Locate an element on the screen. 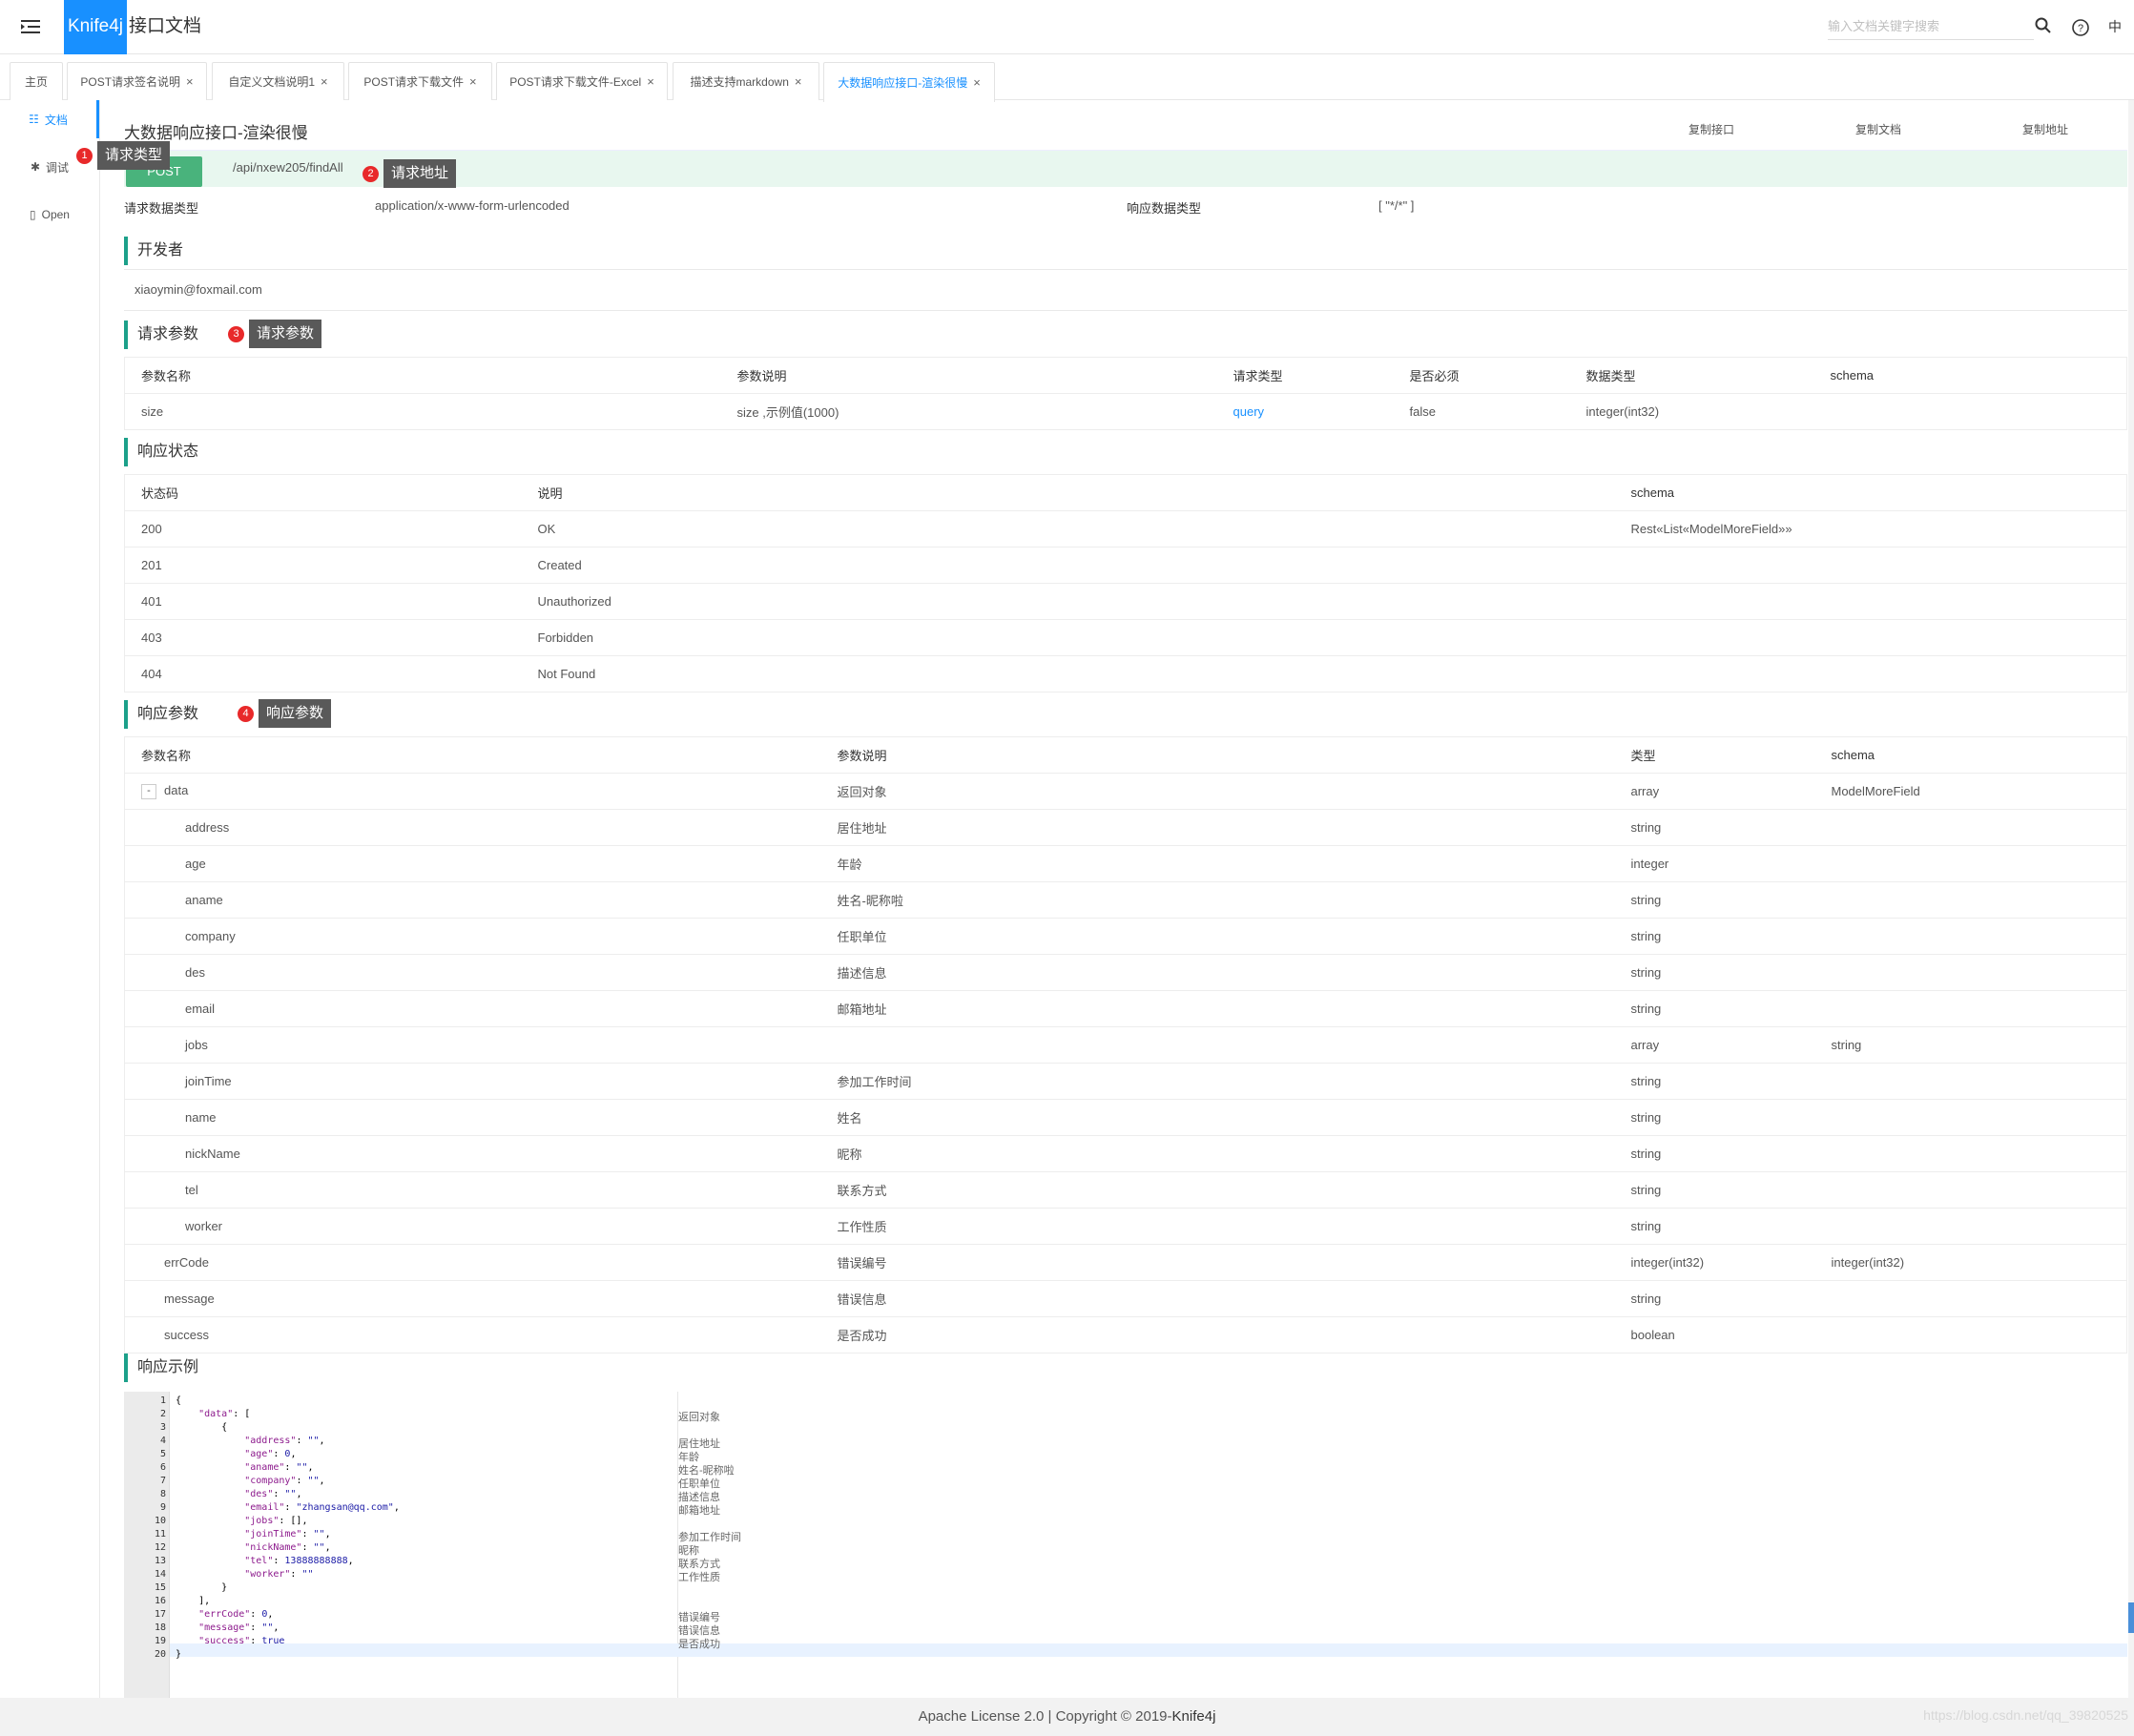  section-request-params: 请求参数 is located at coordinates (161, 334).